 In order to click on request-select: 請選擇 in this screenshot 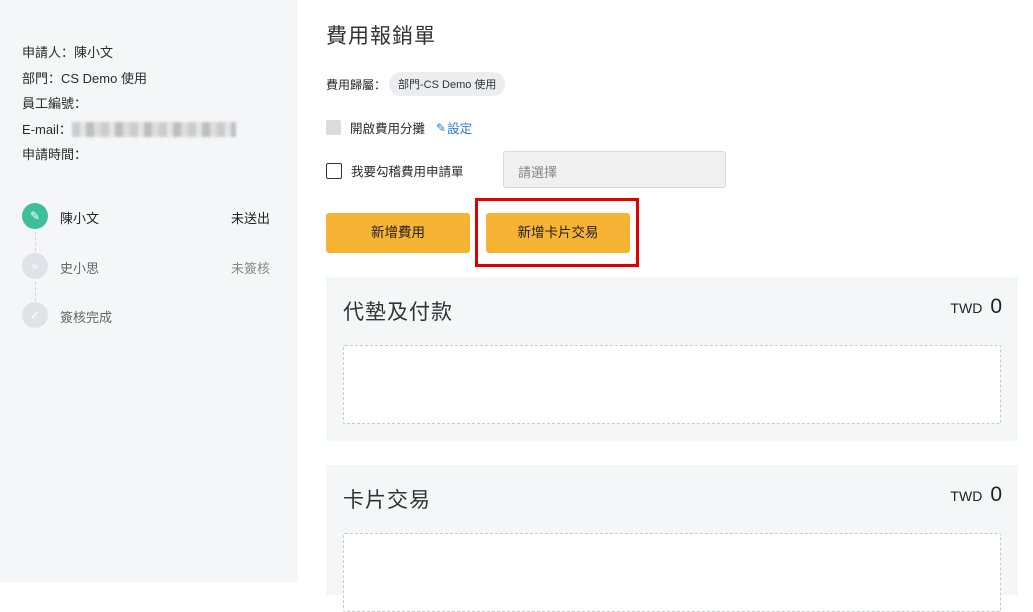, I will do `click(614, 169)`.